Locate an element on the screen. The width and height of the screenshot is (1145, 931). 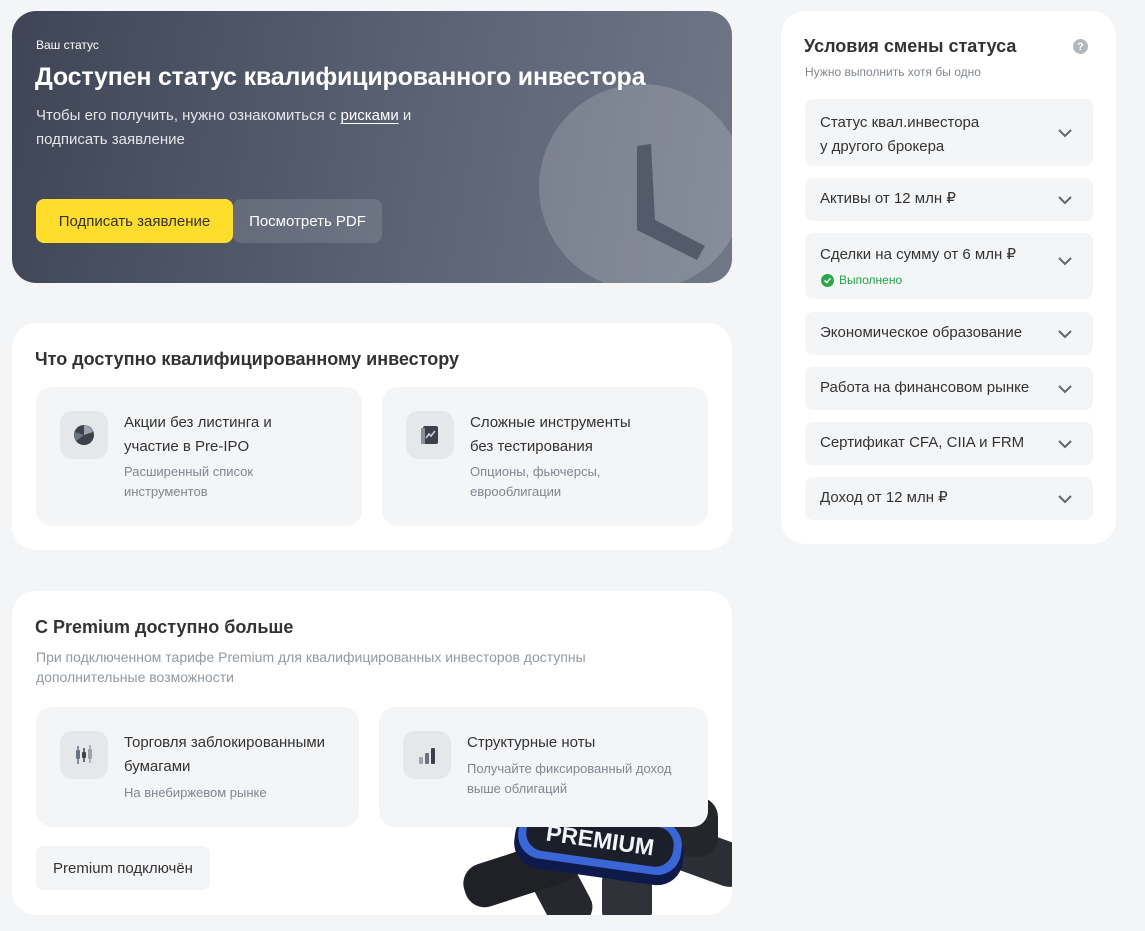
help-icon: ? is located at coordinates (1080, 46).